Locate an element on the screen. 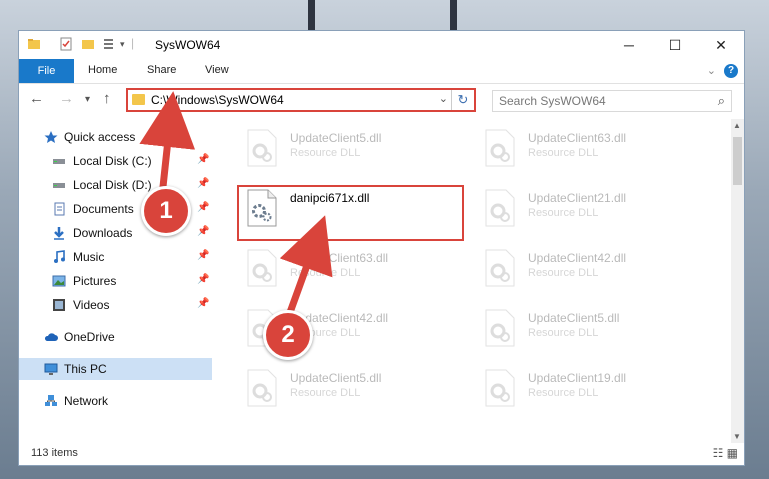 This screenshot has width=769, height=479. step-callout-2: 2 is located at coordinates (288, 335).